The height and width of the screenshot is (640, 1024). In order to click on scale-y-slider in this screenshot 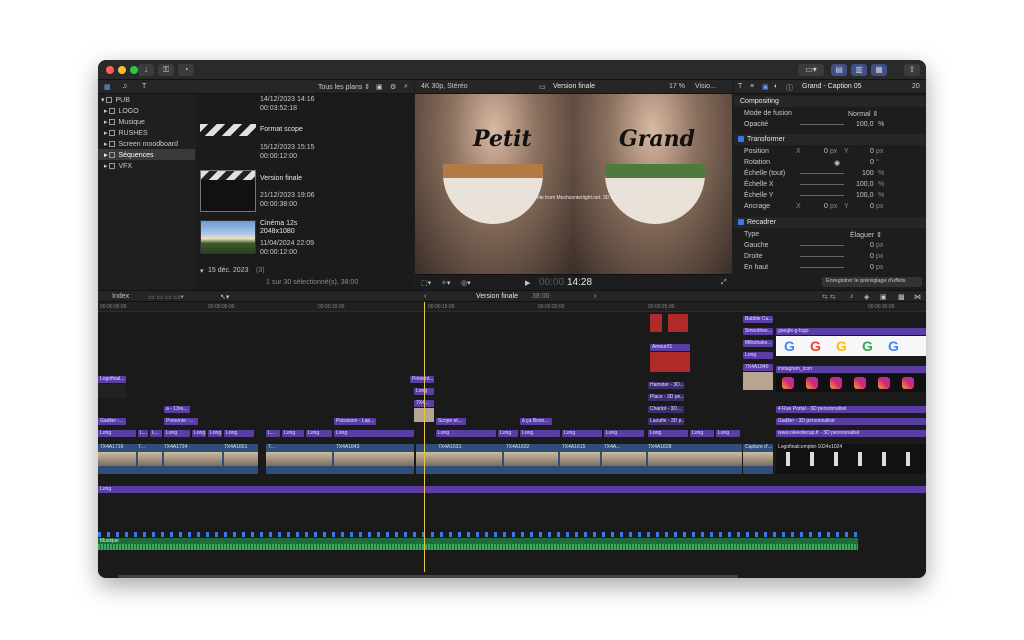, I will do `click(822, 195)`.